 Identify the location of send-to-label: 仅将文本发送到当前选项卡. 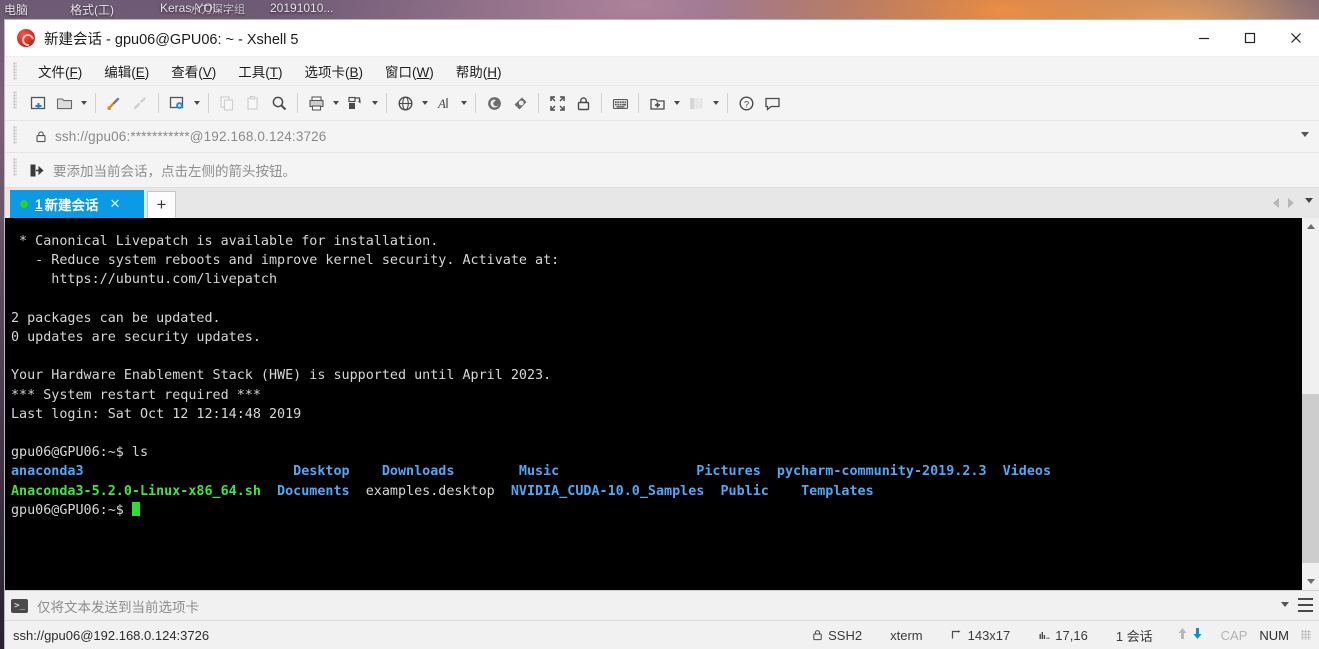
(118, 607).